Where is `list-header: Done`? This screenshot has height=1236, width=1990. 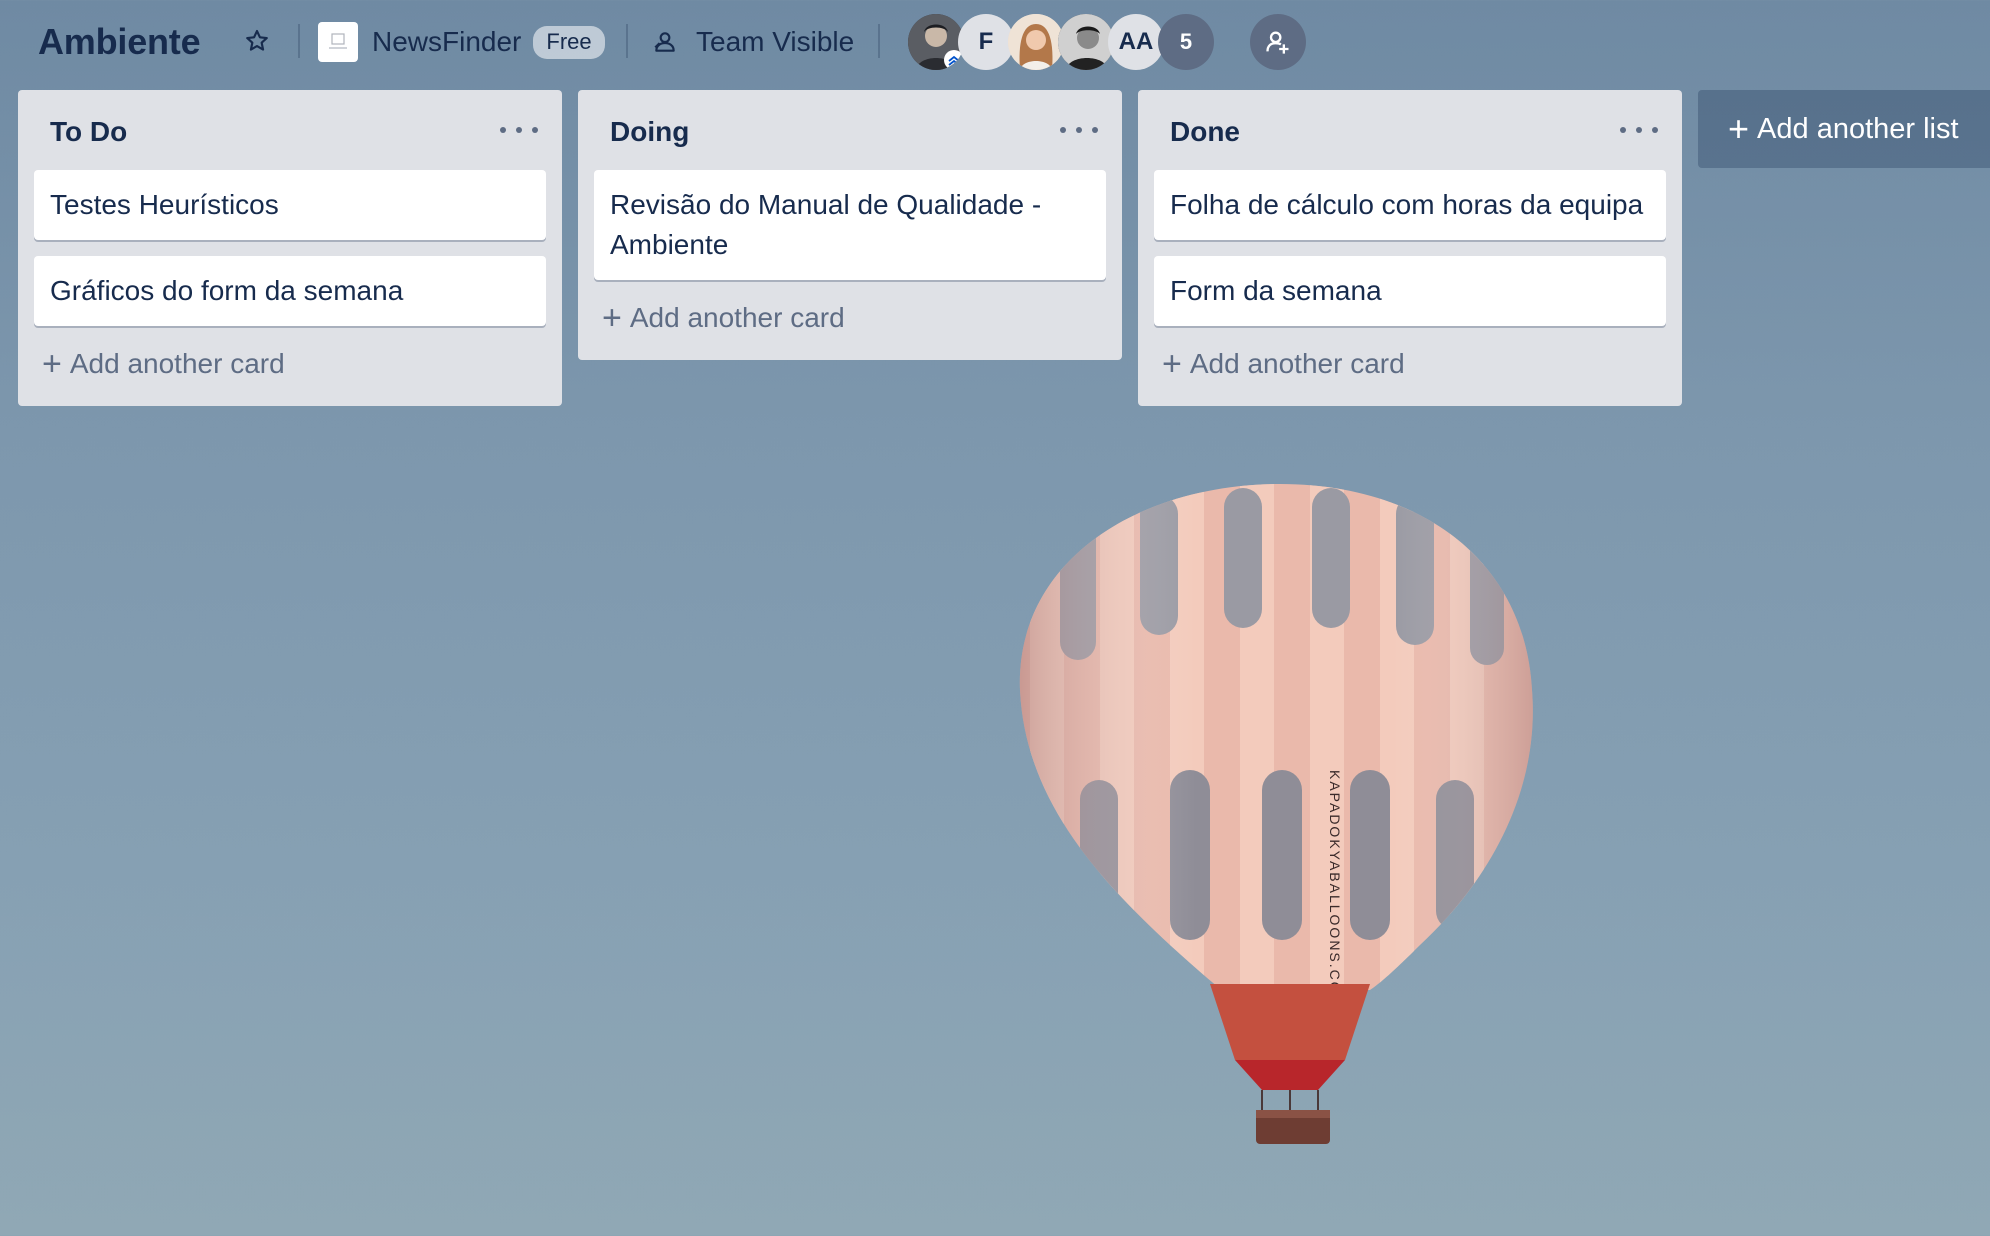 list-header: Done is located at coordinates (1410, 130).